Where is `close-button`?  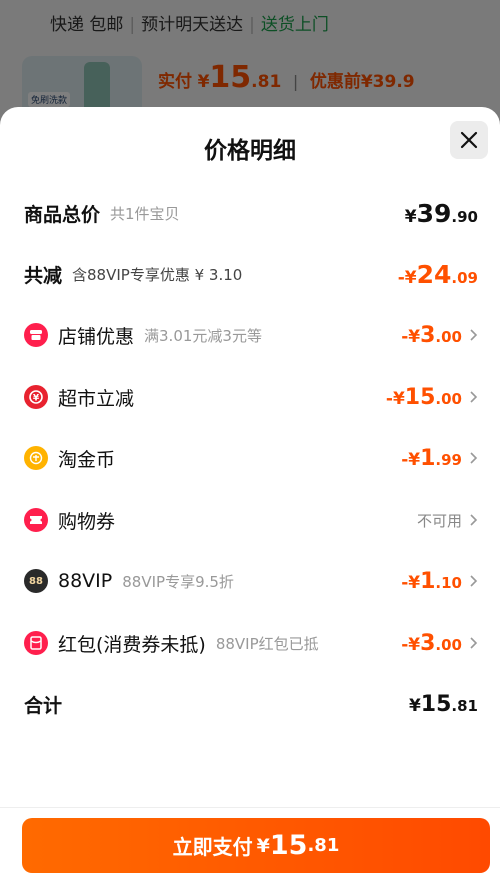
close-button is located at coordinates (469, 140).